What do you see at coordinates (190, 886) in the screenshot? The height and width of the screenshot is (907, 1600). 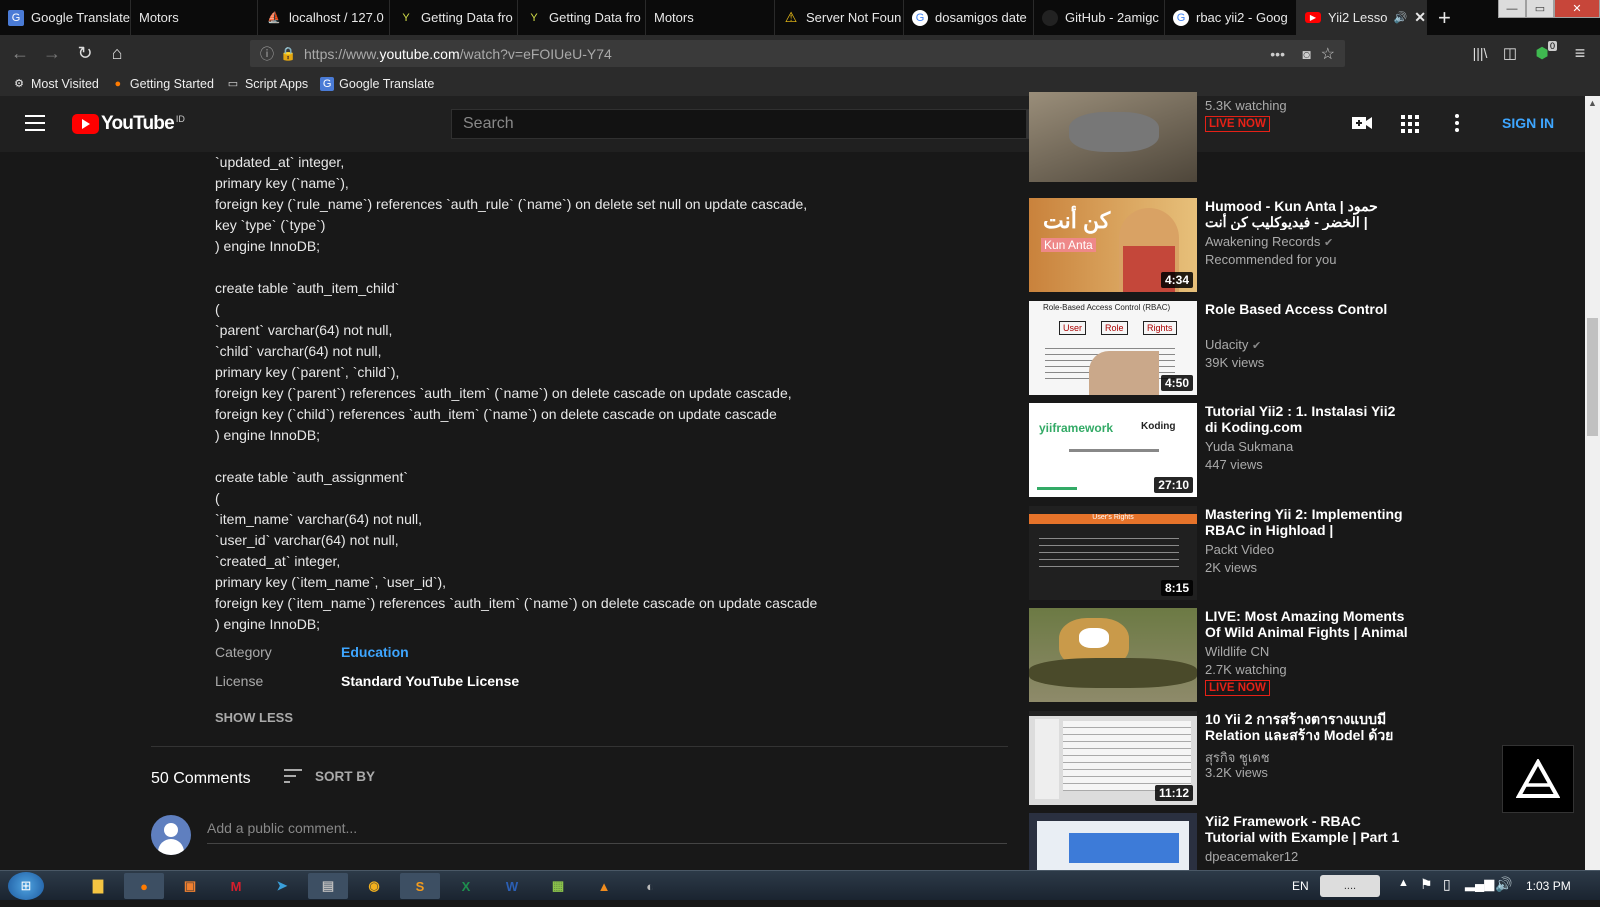 I see `xampp-taskbar-icon: ▣` at bounding box center [190, 886].